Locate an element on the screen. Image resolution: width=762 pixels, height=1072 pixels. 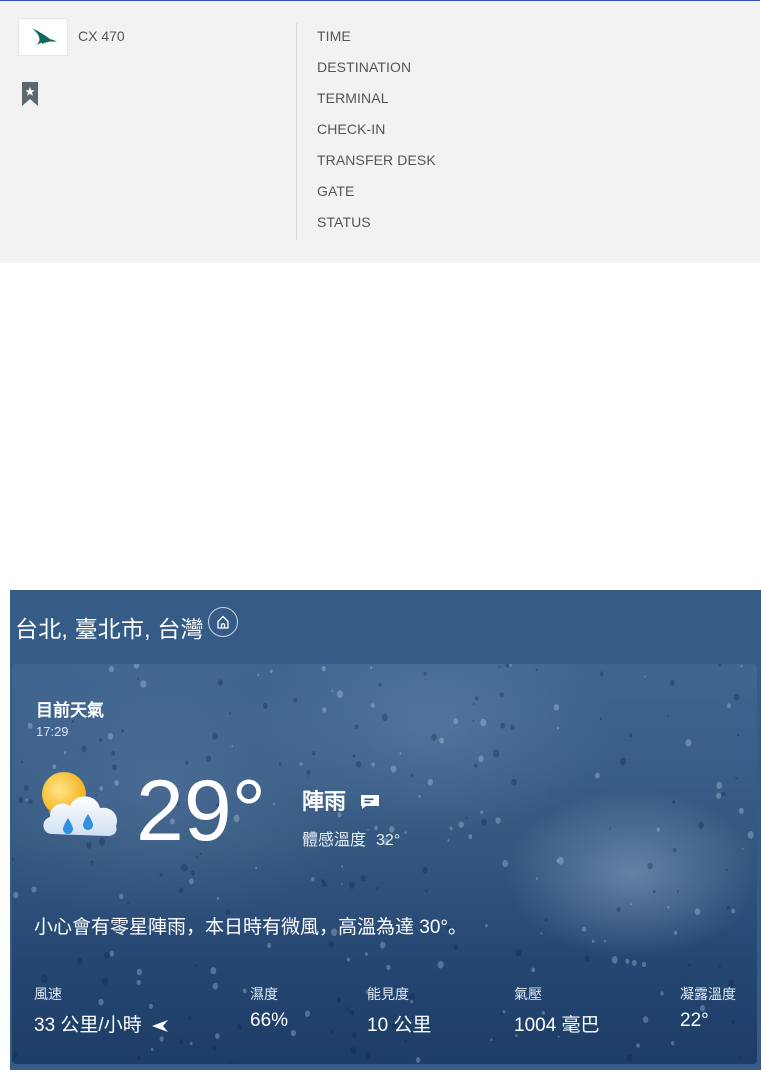
stat-label: 濕度 is located at coordinates (264, 994).